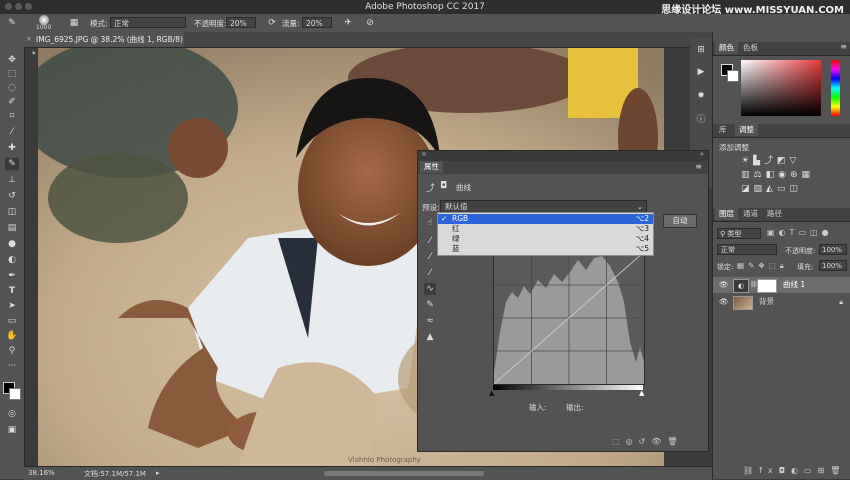  I want to click on tab-swatches: 色板, so click(750, 48).